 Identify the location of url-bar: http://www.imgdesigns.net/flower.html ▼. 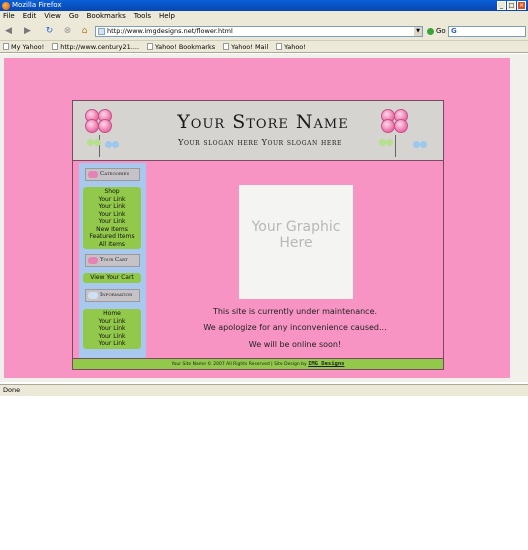
(259, 31).